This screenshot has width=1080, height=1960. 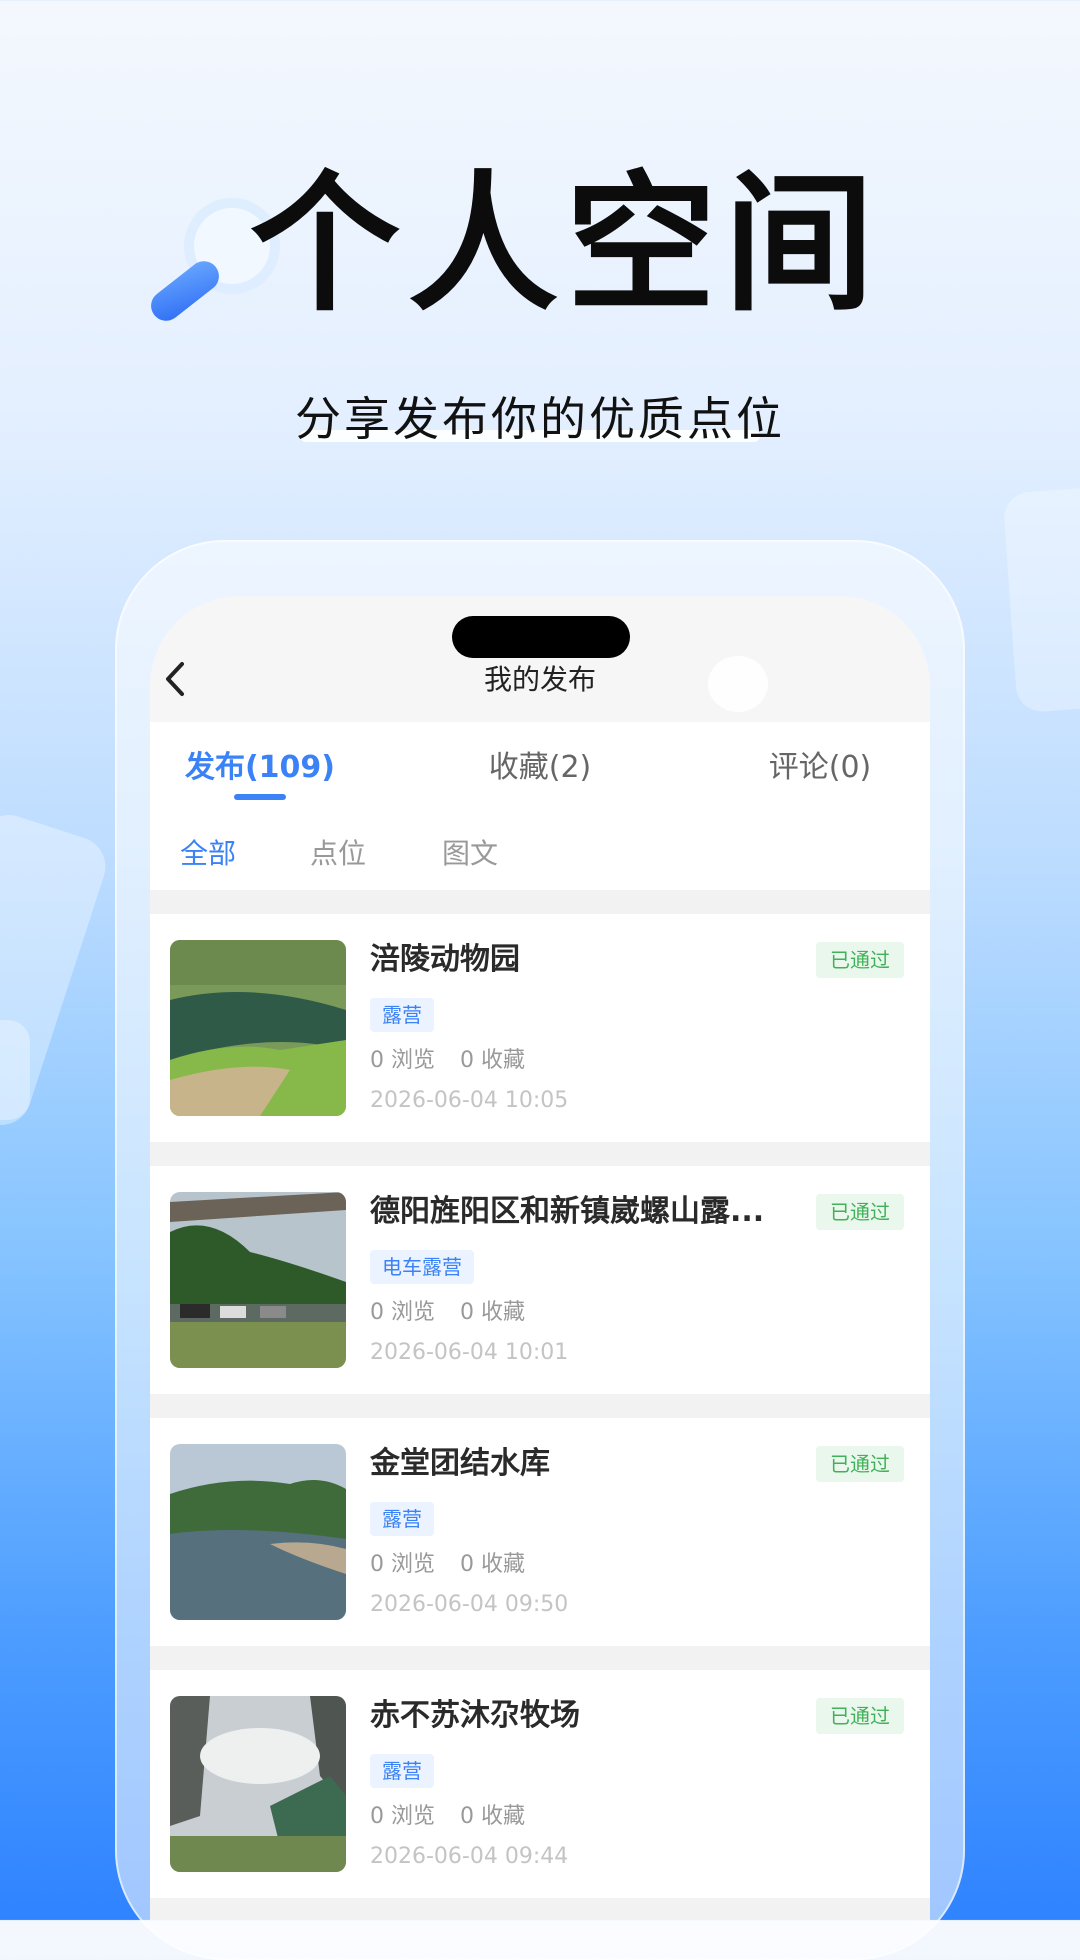 What do you see at coordinates (460, 1463) in the screenshot?
I see `post-title: 金堂团结水库` at bounding box center [460, 1463].